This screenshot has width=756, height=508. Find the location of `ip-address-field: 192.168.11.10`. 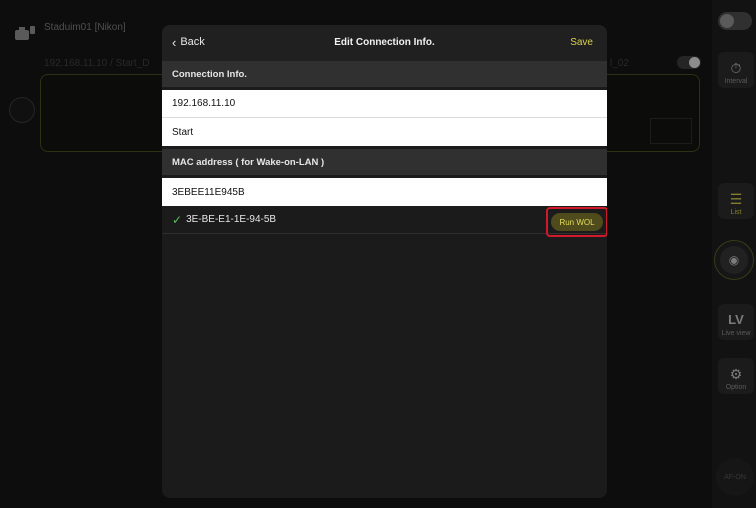

ip-address-field: 192.168.11.10 is located at coordinates (384, 104).